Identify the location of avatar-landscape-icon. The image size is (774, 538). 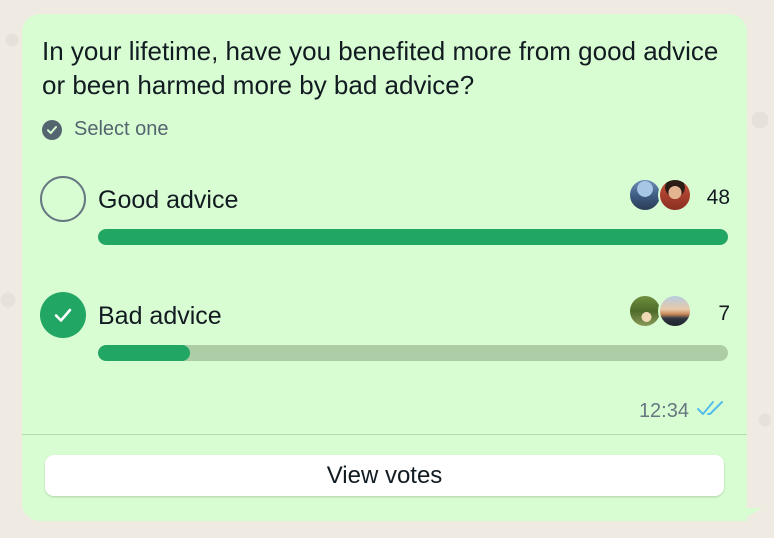
(645, 195).